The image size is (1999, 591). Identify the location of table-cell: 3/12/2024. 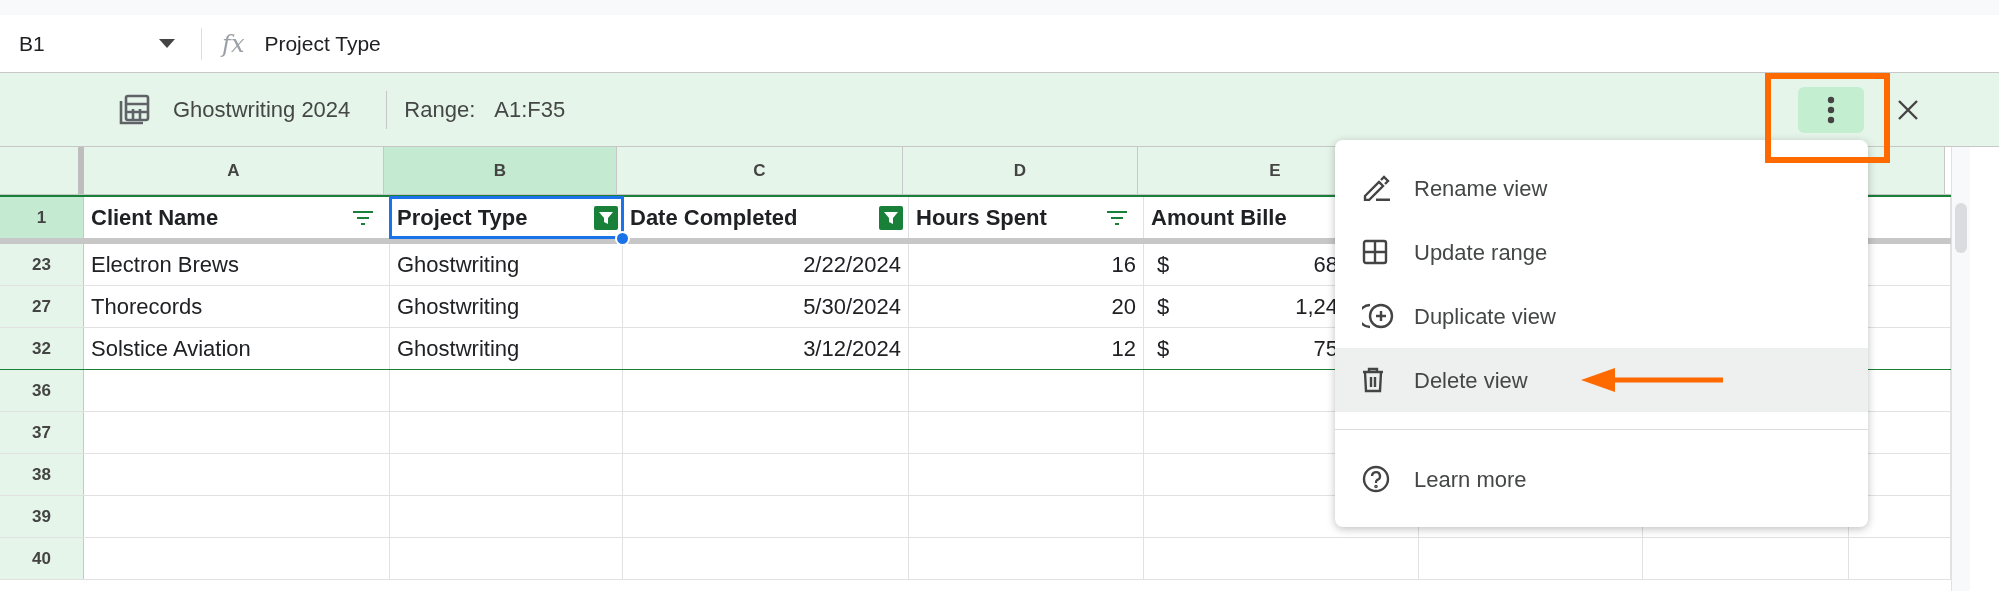
(766, 348).